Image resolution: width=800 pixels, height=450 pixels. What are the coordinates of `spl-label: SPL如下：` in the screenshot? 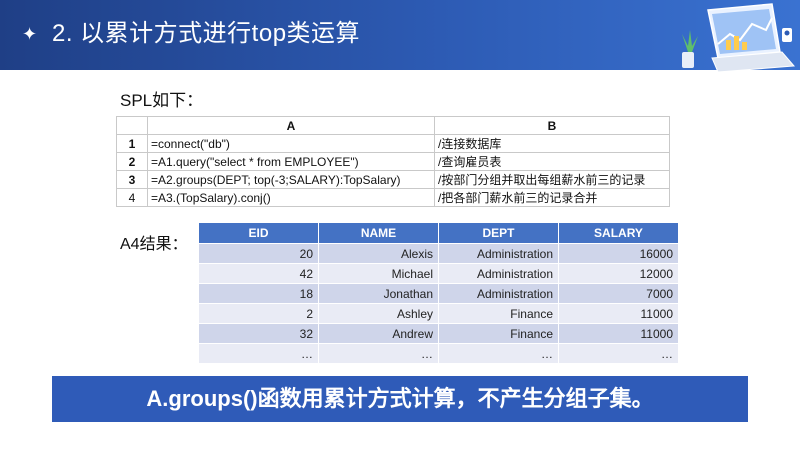 It's located at (162, 100).